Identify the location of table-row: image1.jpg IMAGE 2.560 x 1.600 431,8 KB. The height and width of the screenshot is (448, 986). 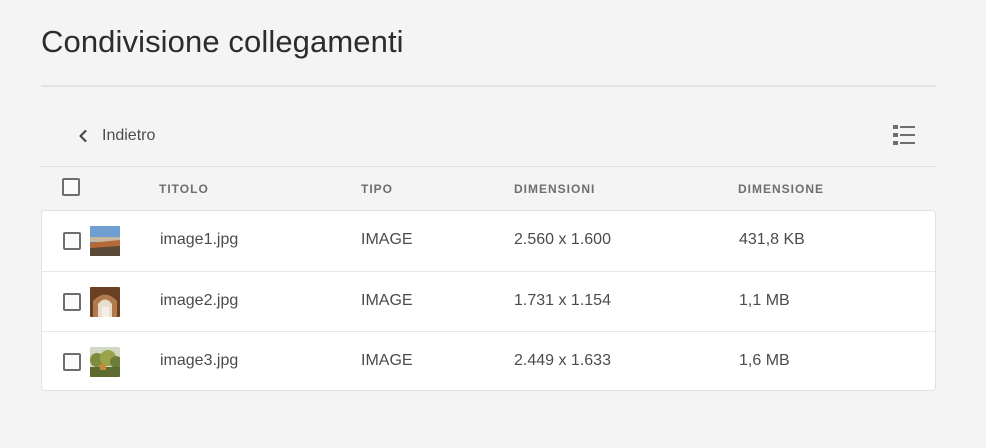
(488, 241).